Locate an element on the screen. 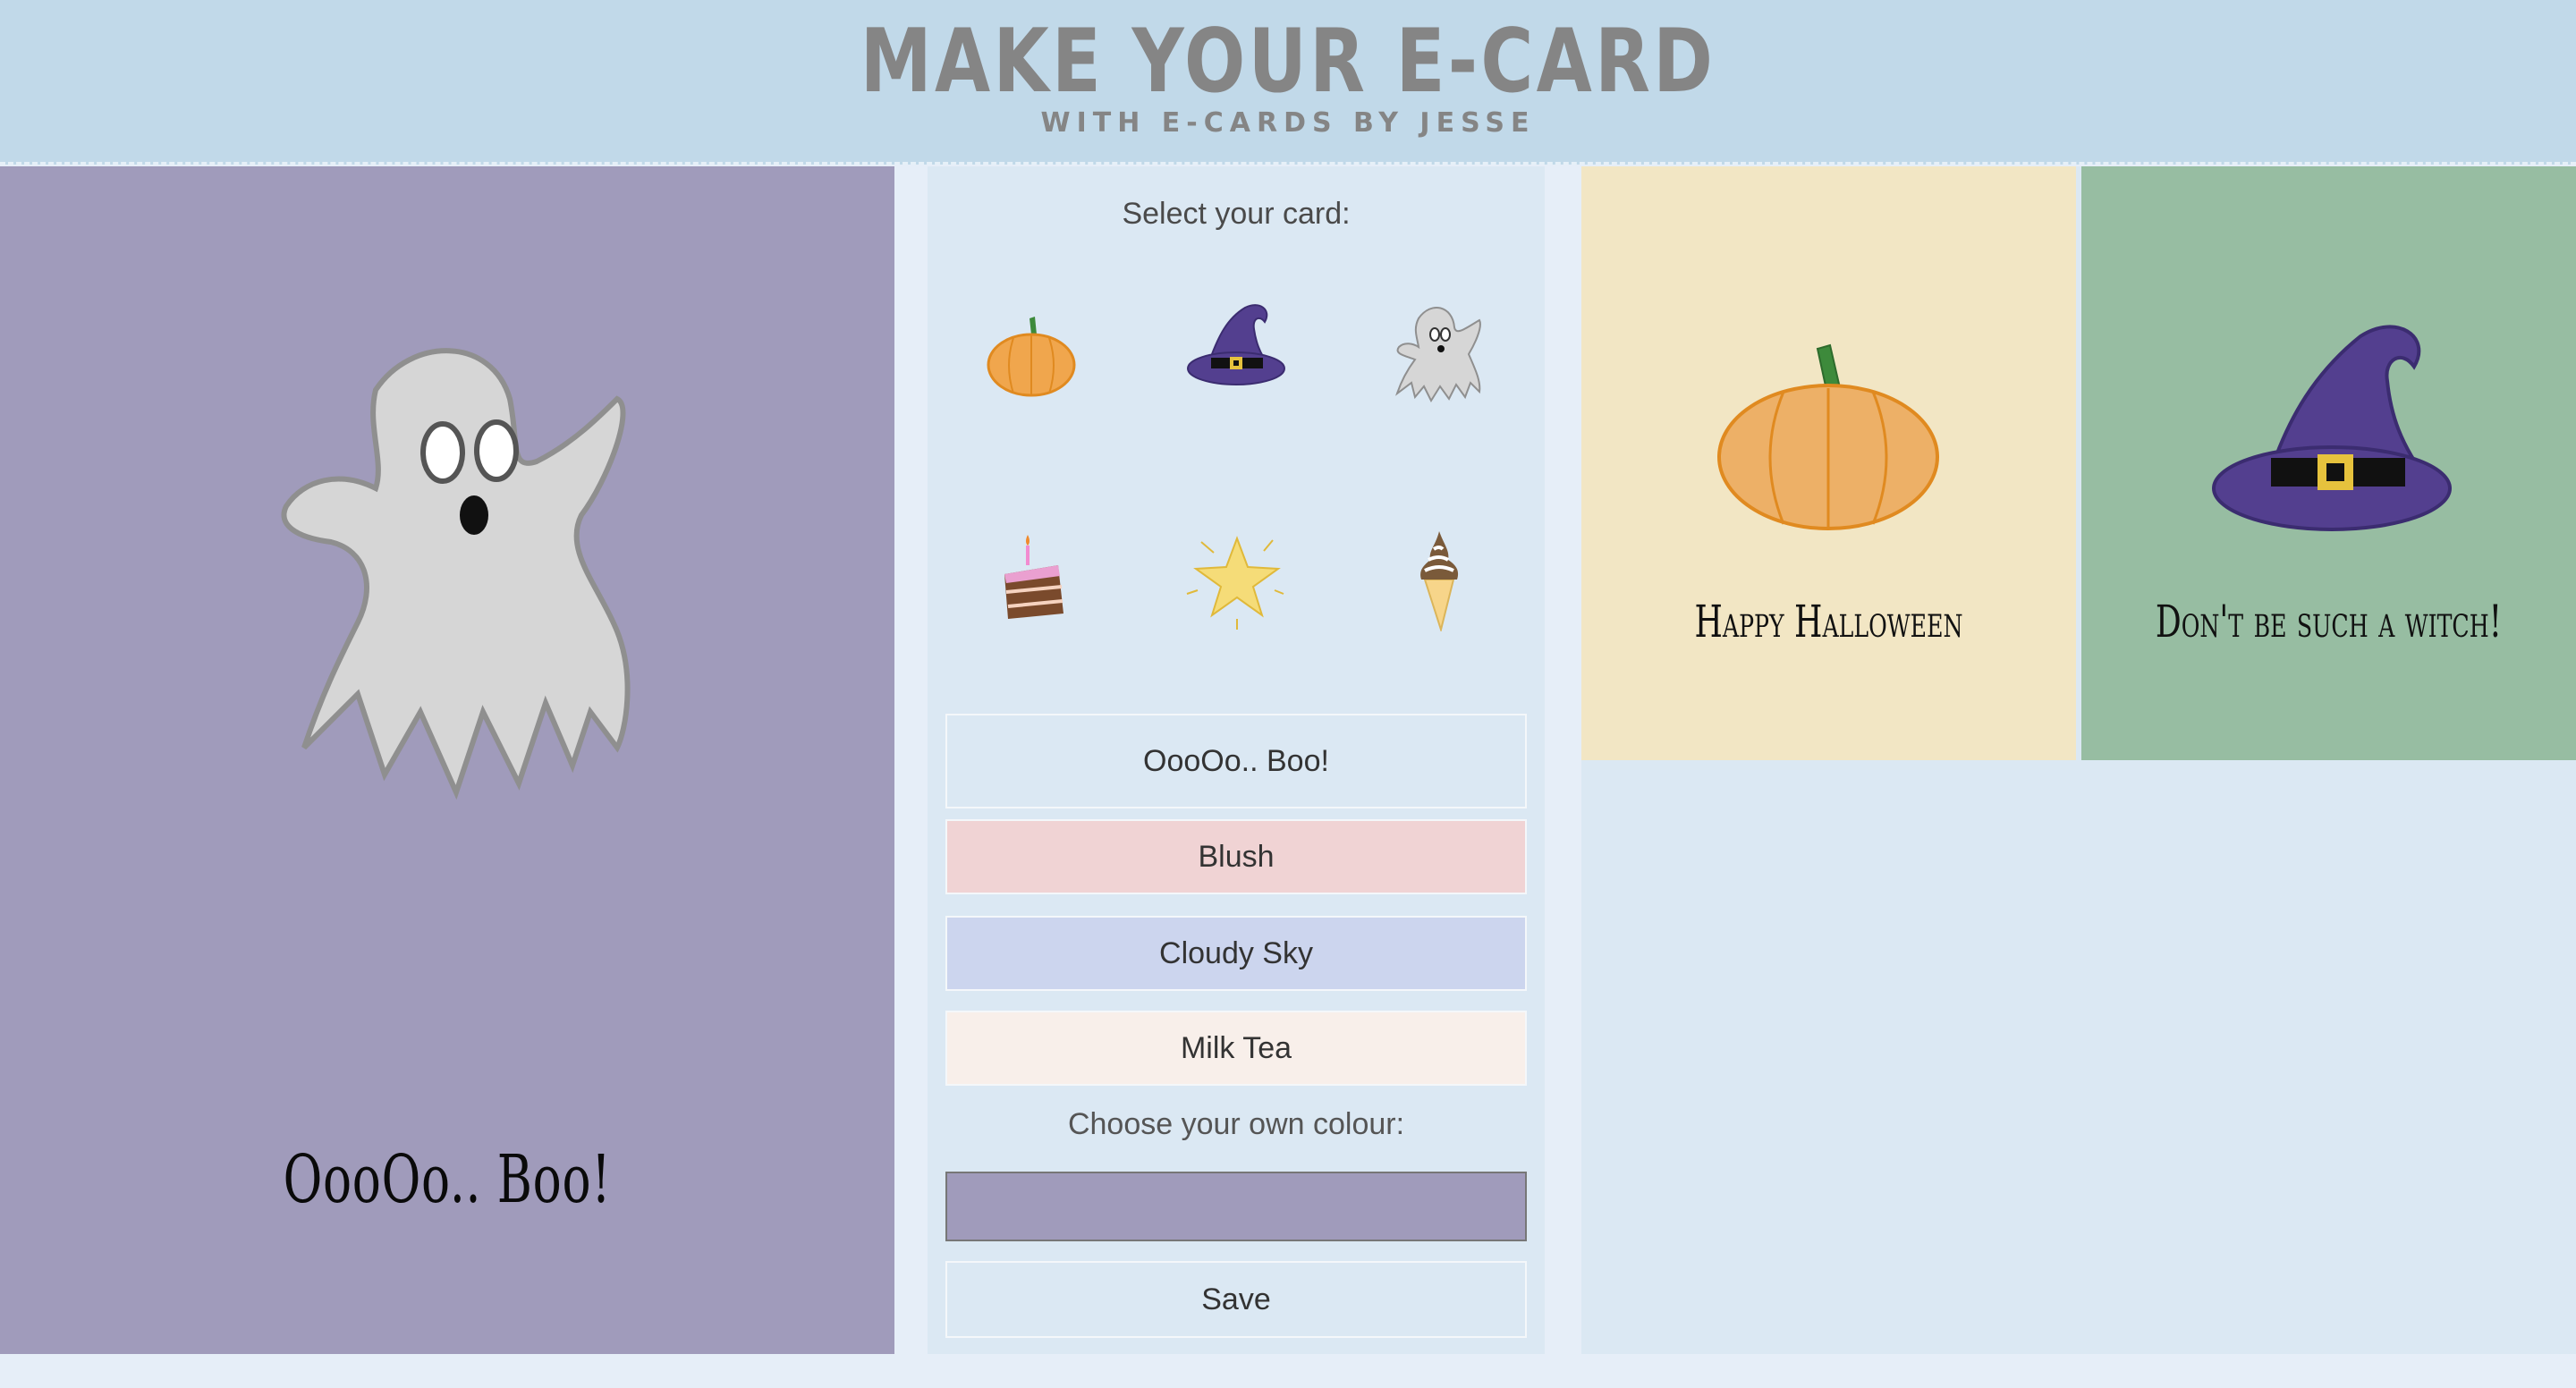 The width and height of the screenshot is (2576, 1388). cake-icon is located at coordinates (1033, 577).